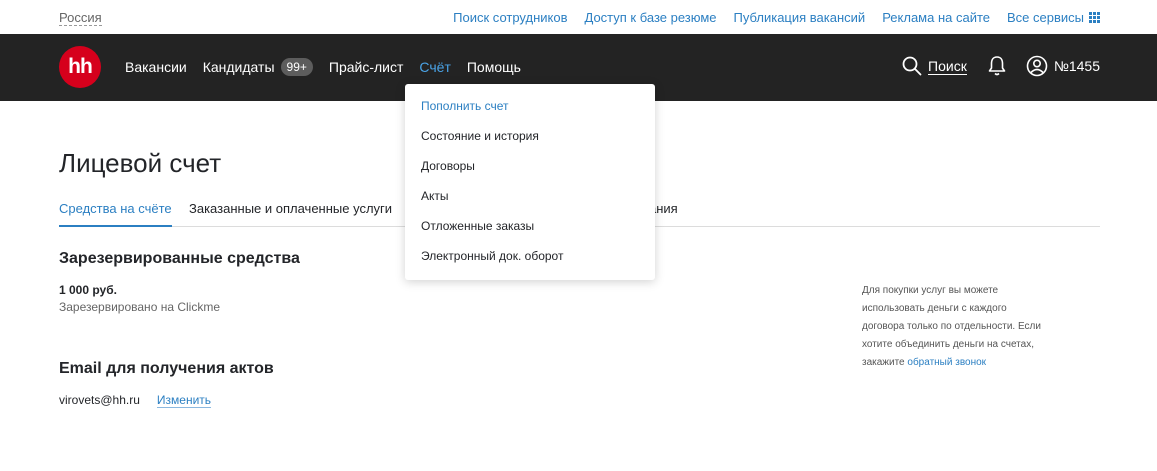 This screenshot has height=471, width=1157. What do you see at coordinates (80, 67) in the screenshot?
I see `hh-logo: hh` at bounding box center [80, 67].